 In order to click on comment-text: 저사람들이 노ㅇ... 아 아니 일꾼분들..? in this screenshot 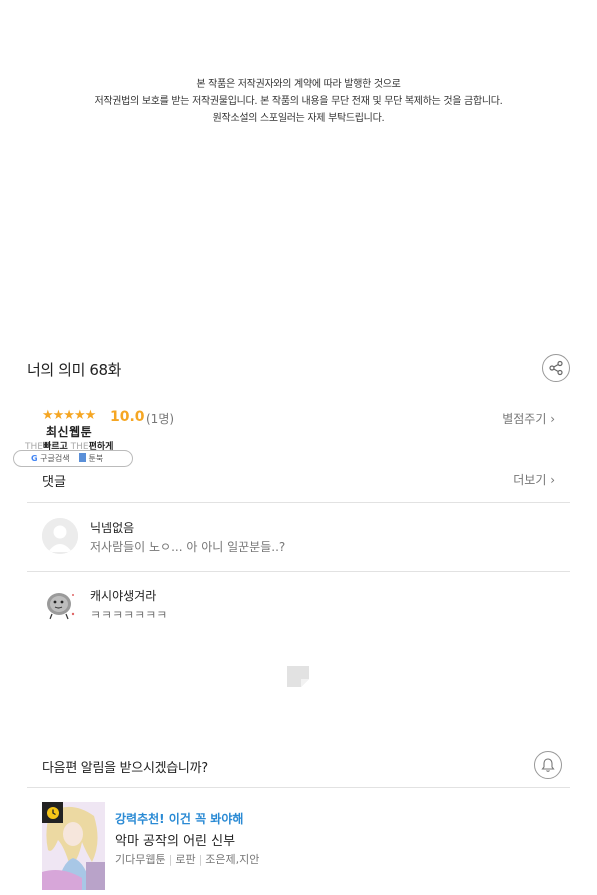, I will do `click(188, 547)`.